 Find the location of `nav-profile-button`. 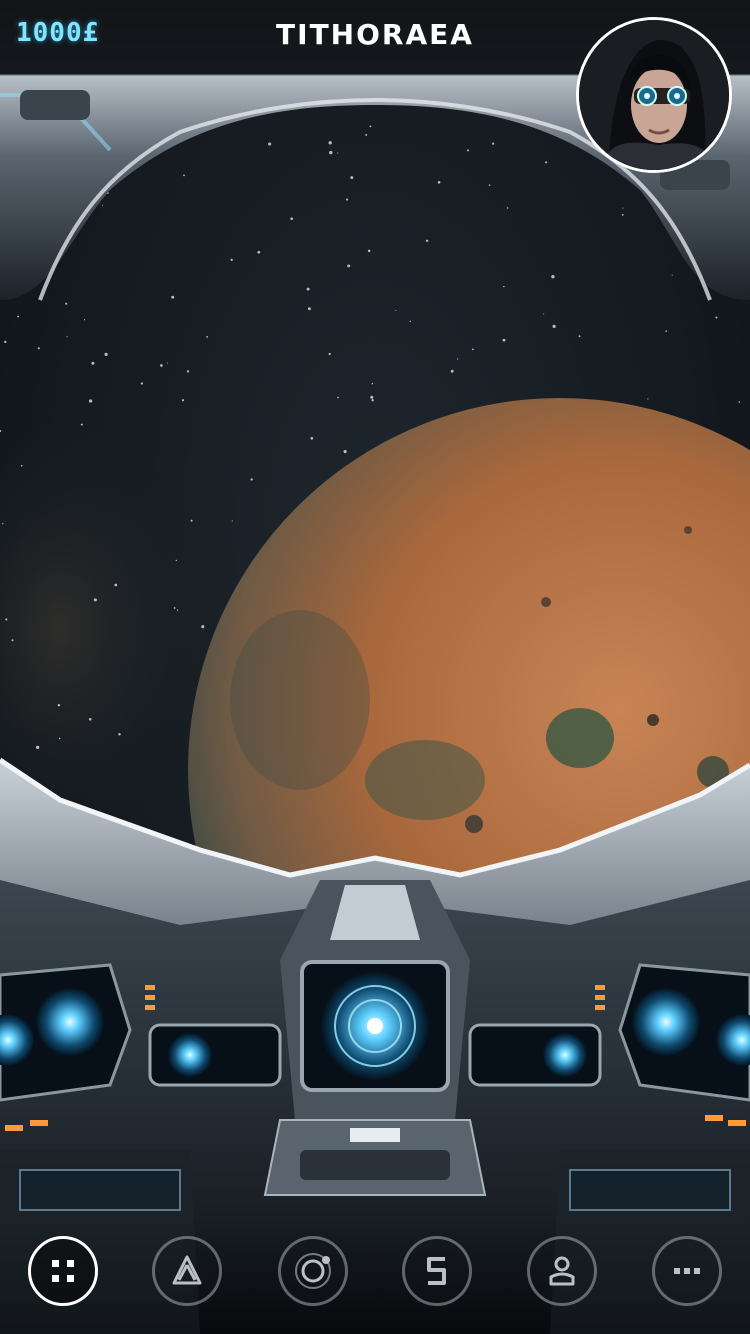

nav-profile-button is located at coordinates (562, 1271).